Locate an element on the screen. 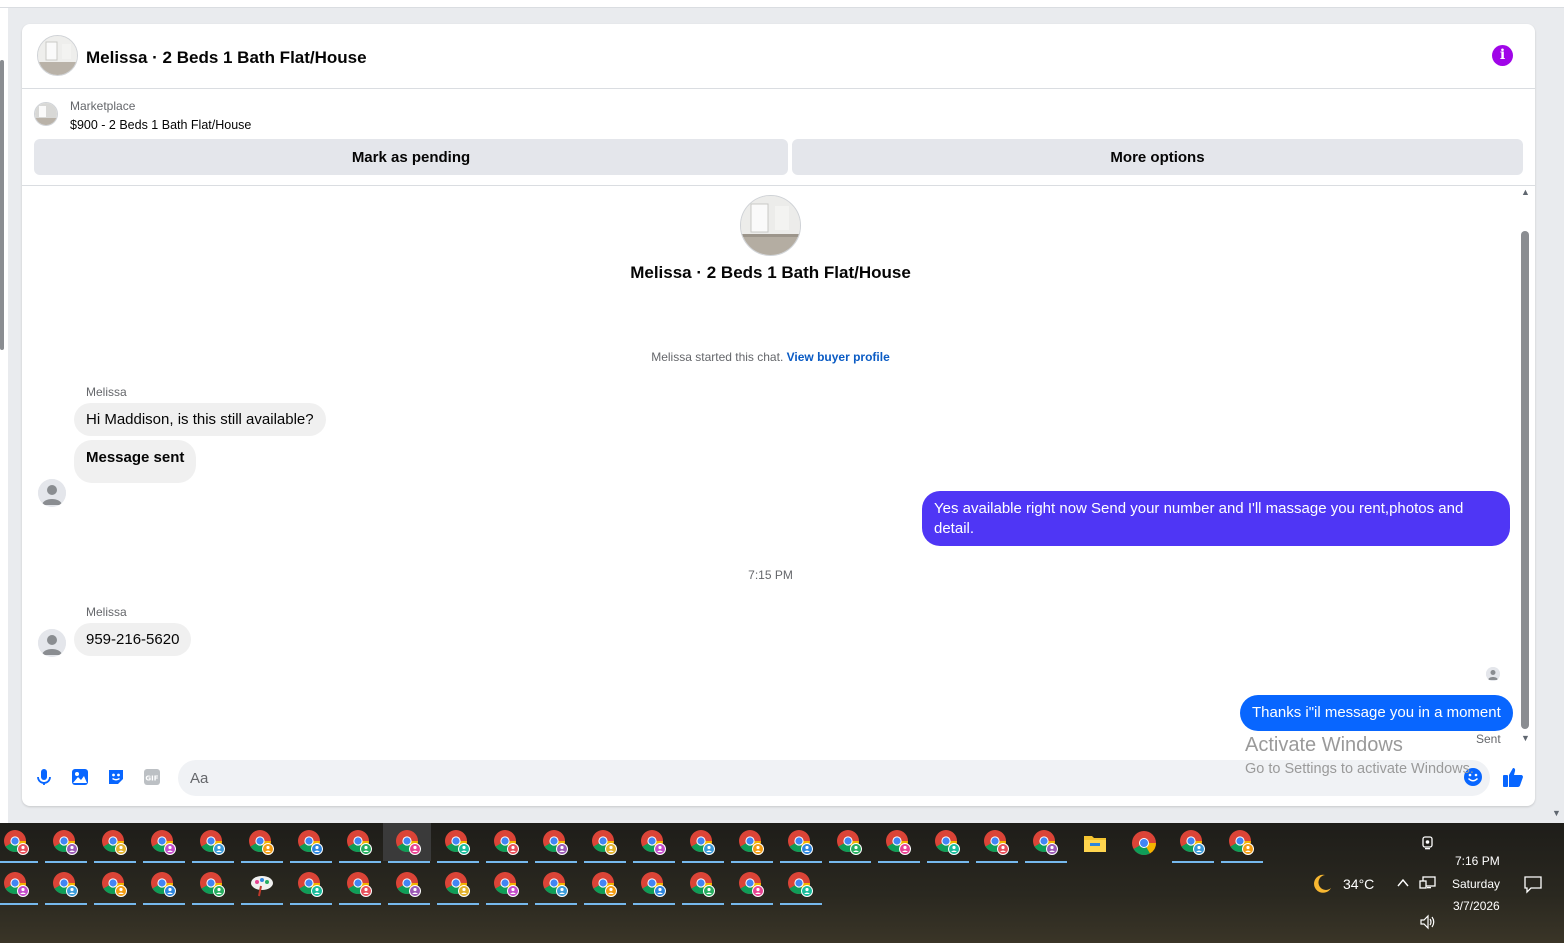 Image resolution: width=1564 pixels, height=943 pixels. thumbs-up-icon is located at coordinates (1513, 777).